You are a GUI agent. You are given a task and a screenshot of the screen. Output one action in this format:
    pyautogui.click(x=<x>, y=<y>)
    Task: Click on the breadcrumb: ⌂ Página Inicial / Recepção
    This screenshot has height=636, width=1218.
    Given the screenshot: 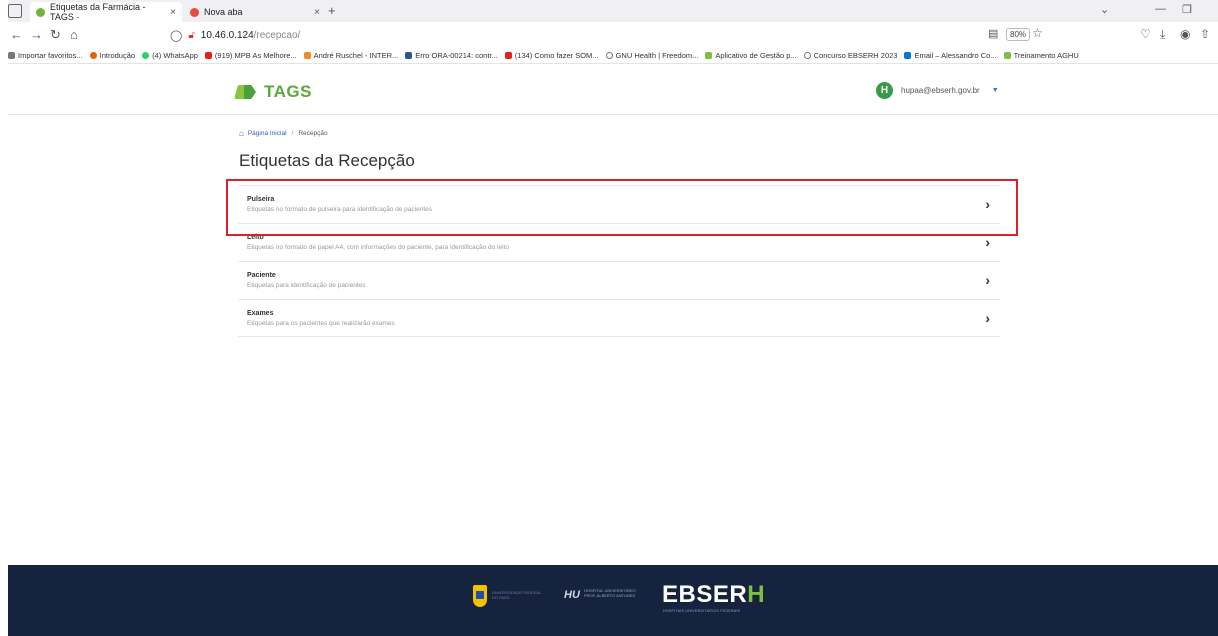 What is the action you would take?
    pyautogui.click(x=283, y=133)
    